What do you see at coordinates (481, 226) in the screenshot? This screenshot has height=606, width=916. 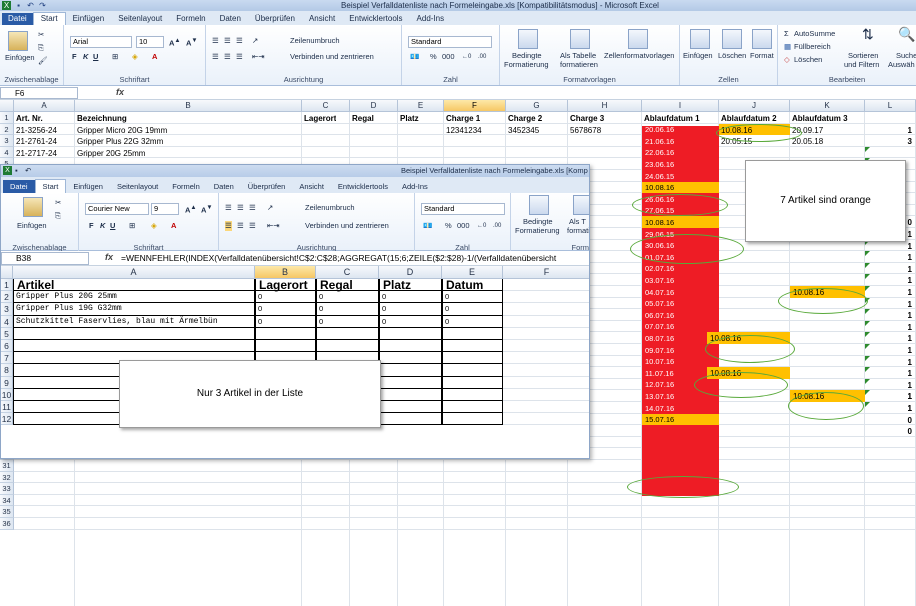 I see `overlay-decimal-inc-icon: ←0` at bounding box center [481, 226].